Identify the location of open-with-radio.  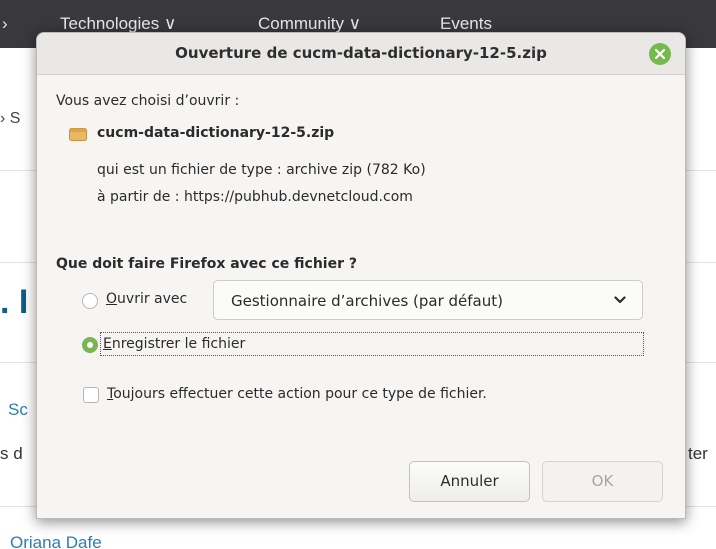
(90, 301).